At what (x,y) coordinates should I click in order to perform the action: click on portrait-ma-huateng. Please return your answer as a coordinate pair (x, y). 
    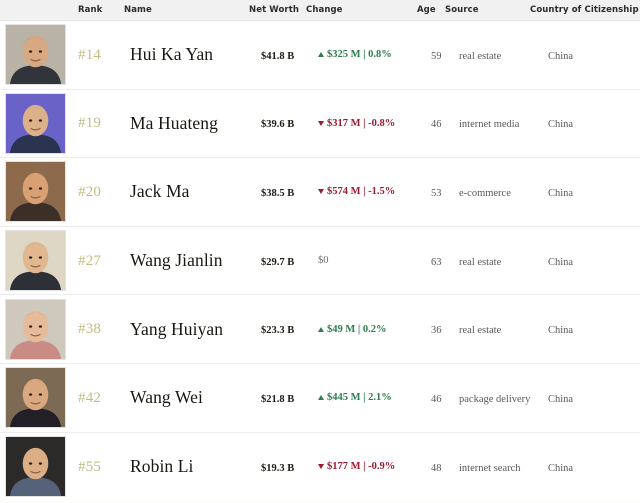
    Looking at the image, I should click on (35, 123).